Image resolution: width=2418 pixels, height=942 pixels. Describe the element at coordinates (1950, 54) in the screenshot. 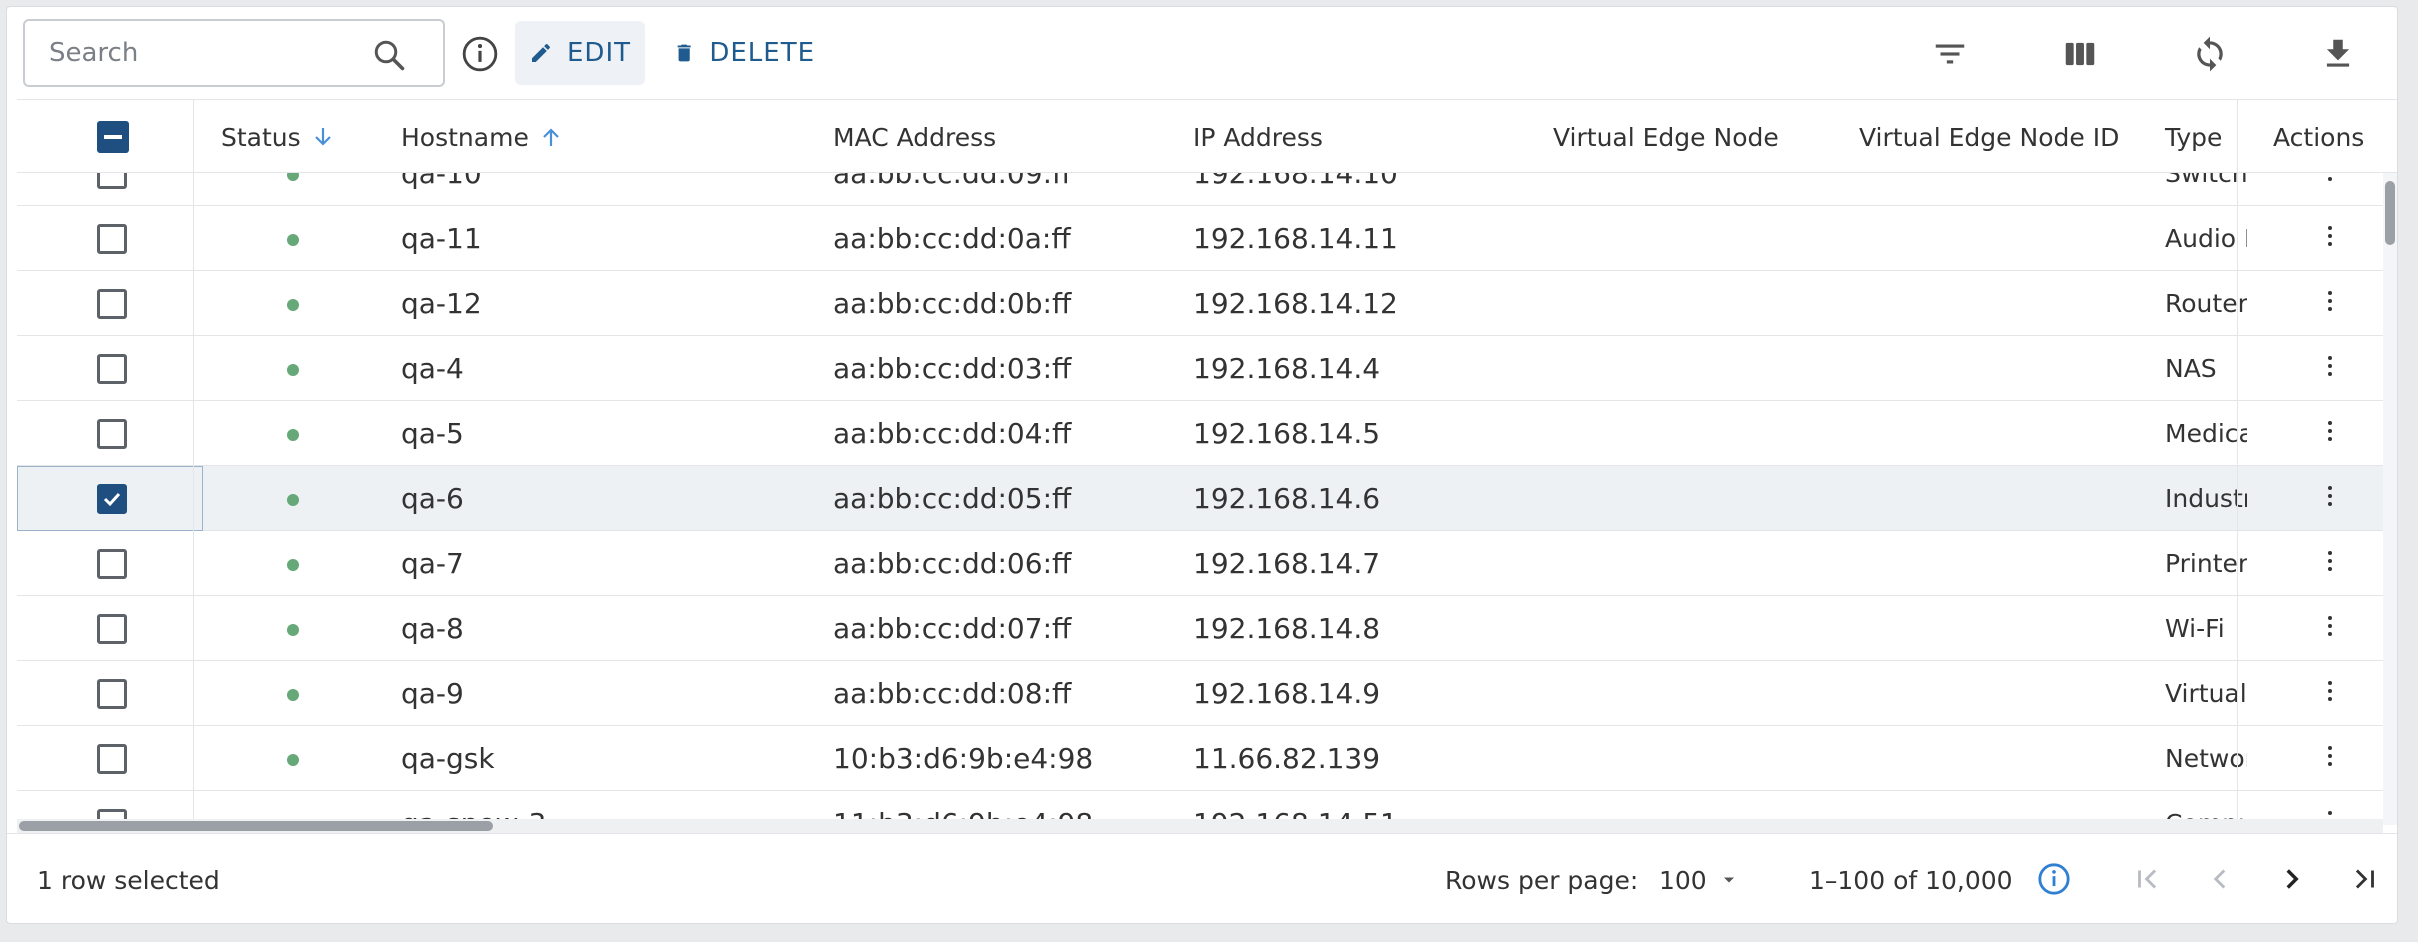

I see `filter-icon` at that location.